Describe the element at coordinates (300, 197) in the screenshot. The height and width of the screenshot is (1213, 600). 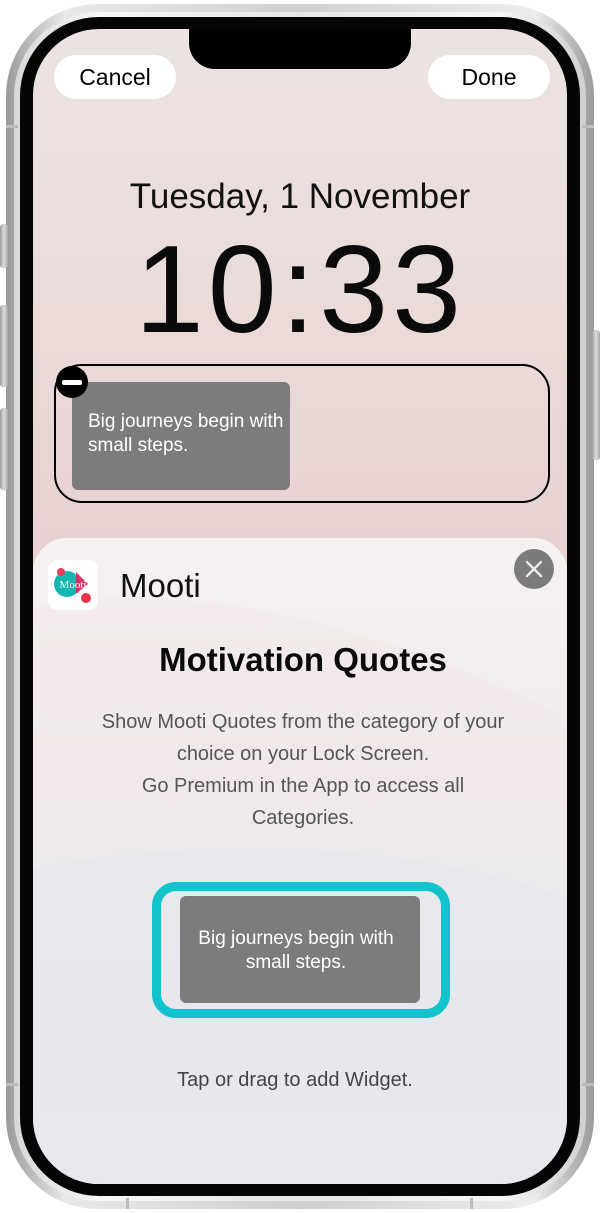
I see `lock-screen-date: Tuesday, 1 November` at that location.